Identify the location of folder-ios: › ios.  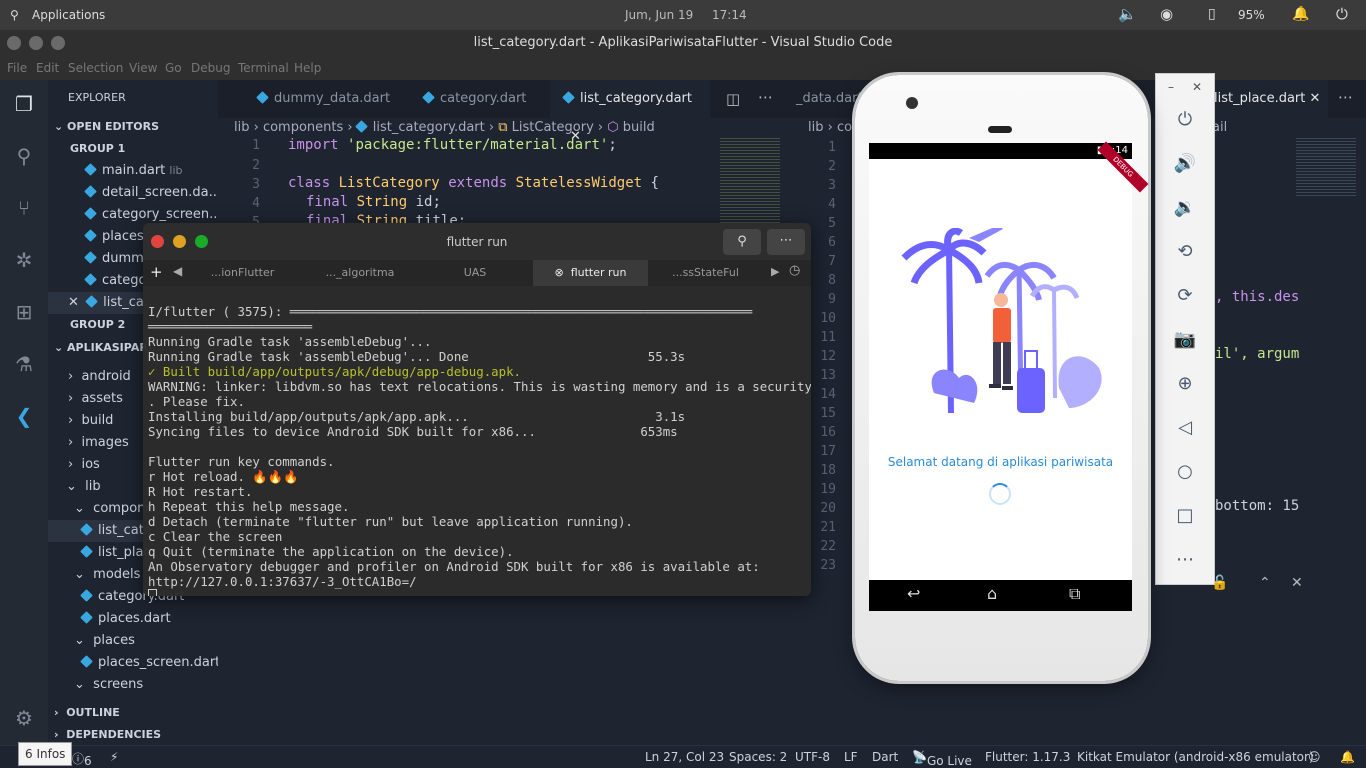
(84, 465).